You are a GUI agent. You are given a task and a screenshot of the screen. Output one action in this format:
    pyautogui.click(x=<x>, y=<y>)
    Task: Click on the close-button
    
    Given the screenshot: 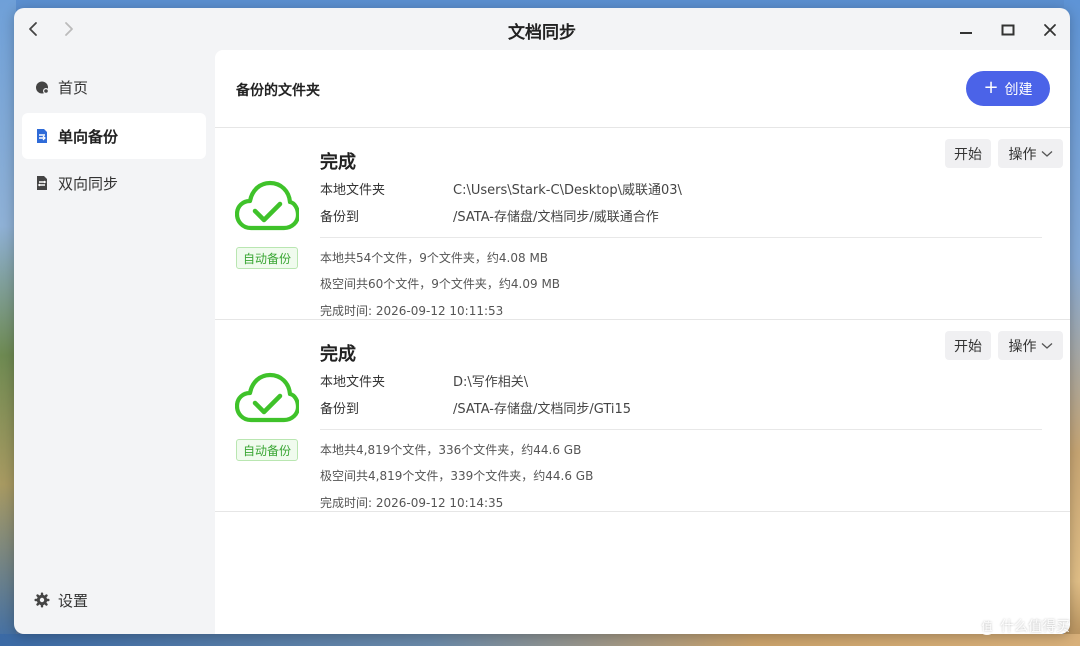 What is the action you would take?
    pyautogui.click(x=1050, y=30)
    